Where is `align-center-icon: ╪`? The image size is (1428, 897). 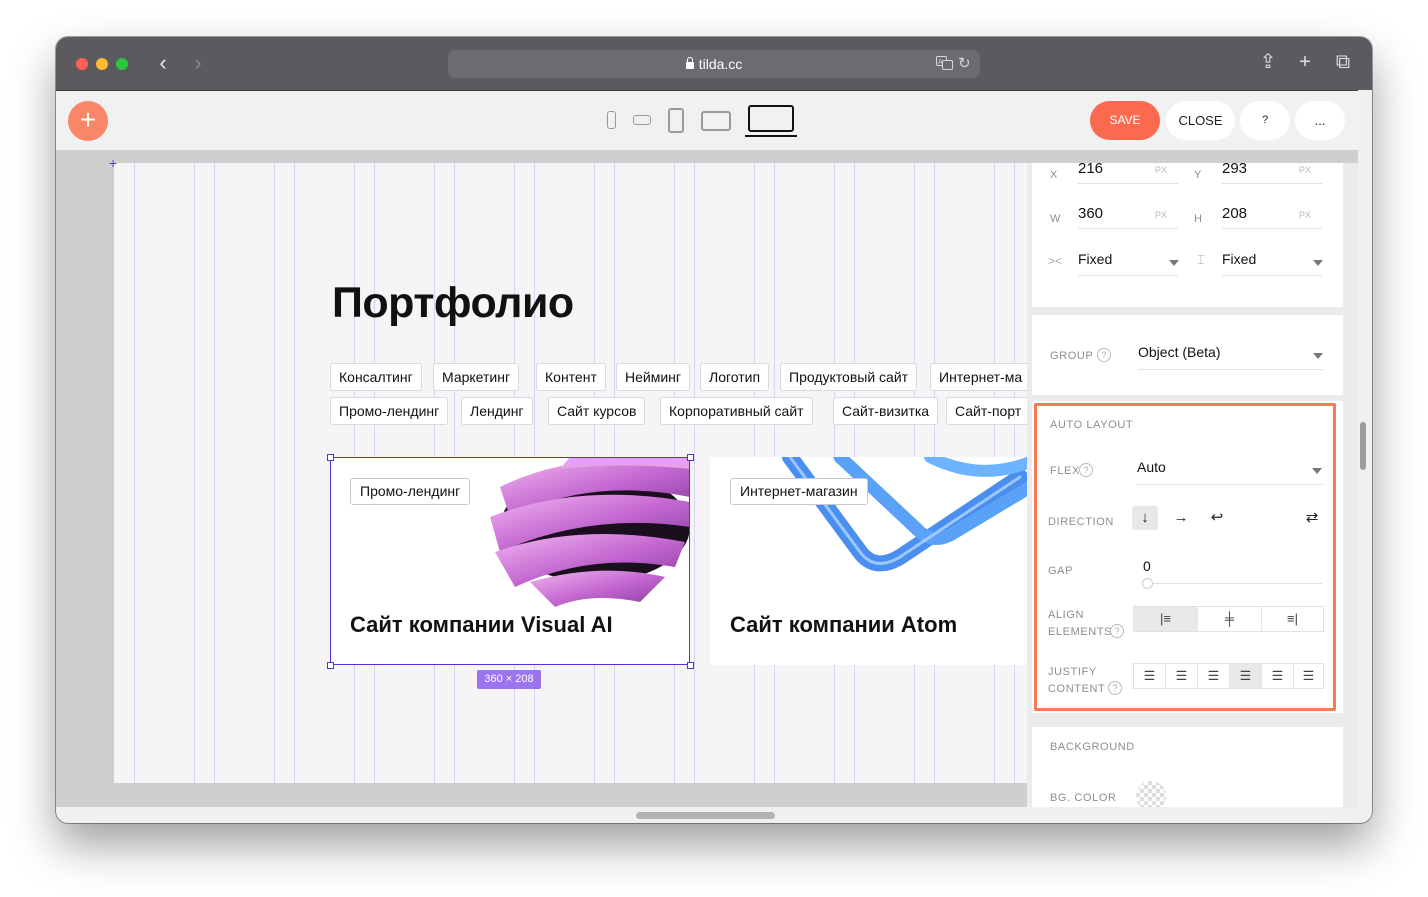
align-center-icon: ╪ is located at coordinates (1230, 619).